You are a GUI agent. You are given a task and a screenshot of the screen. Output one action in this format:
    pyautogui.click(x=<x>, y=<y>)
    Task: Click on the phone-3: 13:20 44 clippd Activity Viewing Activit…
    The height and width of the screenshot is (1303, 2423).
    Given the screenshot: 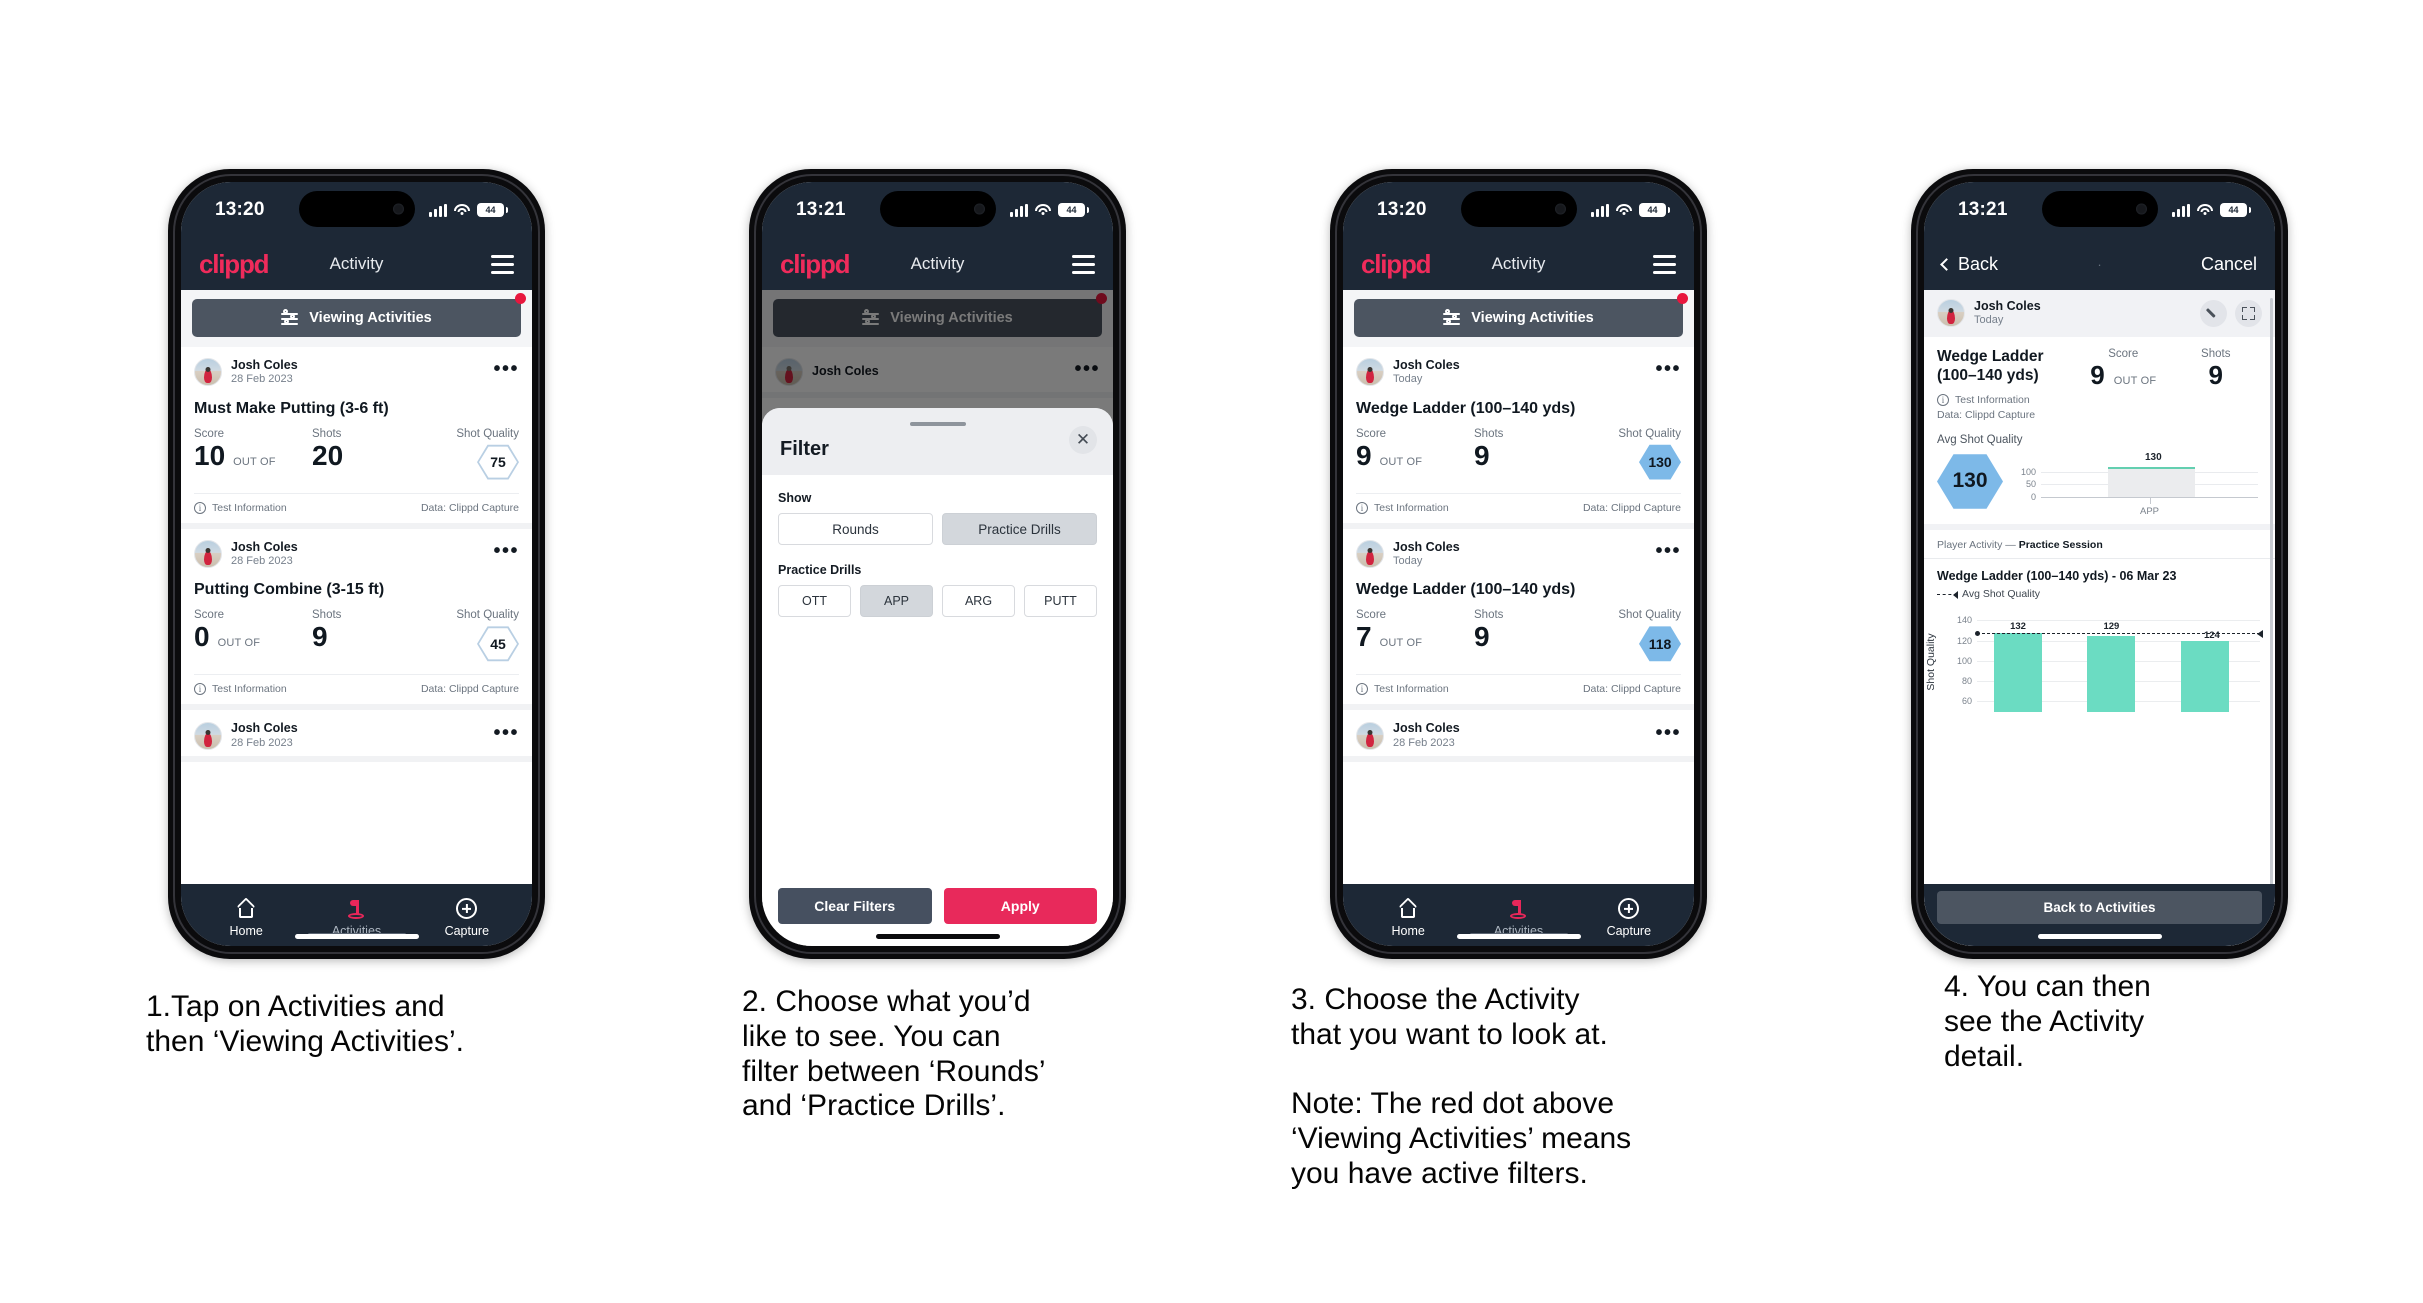 What is the action you would take?
    pyautogui.click(x=1518, y=564)
    